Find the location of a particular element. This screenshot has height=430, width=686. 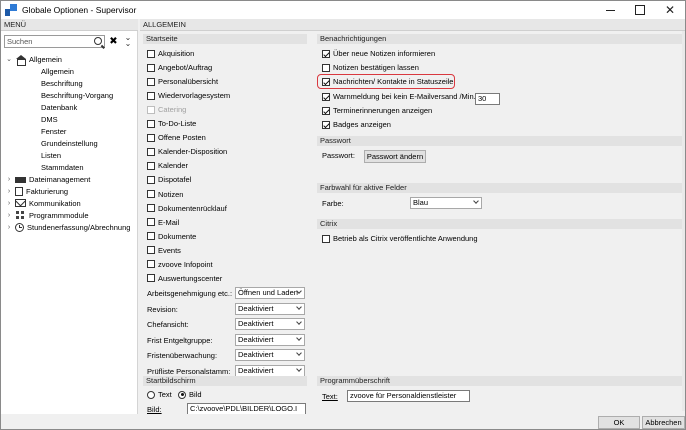

startseite-zvoove-infopoint-label: zvoove Infopoint is located at coordinates (185, 264).